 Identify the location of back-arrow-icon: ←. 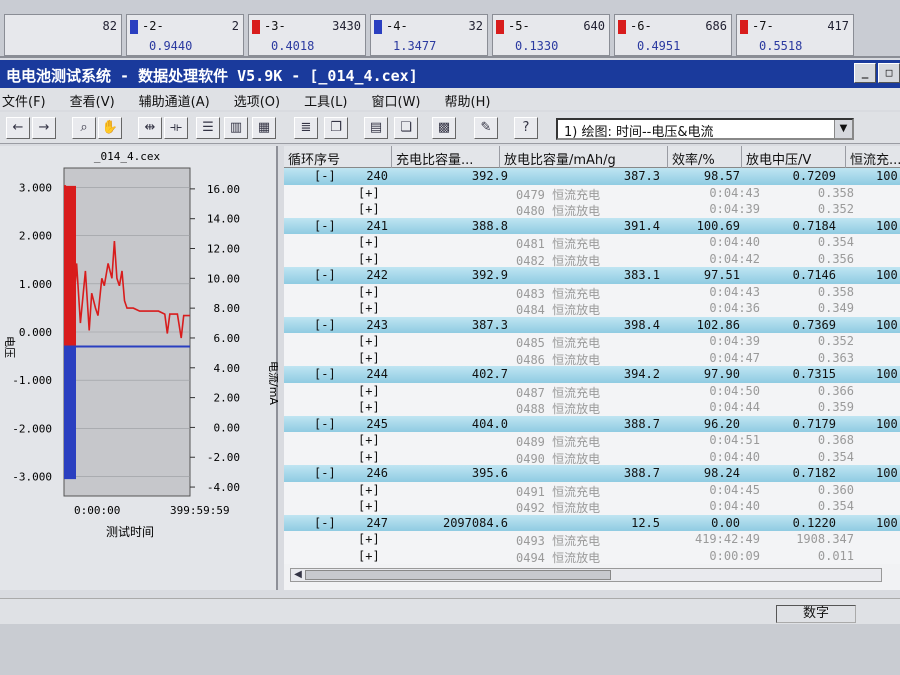
(18, 128).